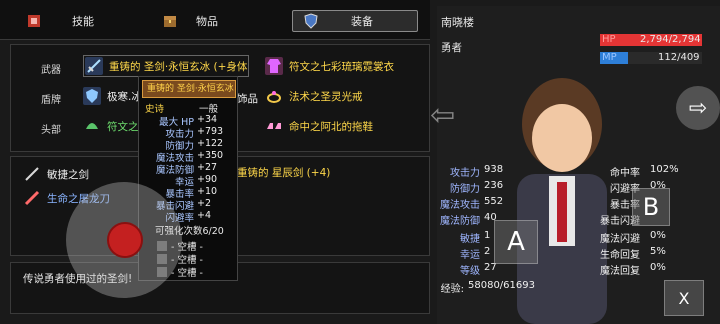 This screenshot has height=324, width=720. I want to click on stat-key: 魔法防御, so click(460, 221).